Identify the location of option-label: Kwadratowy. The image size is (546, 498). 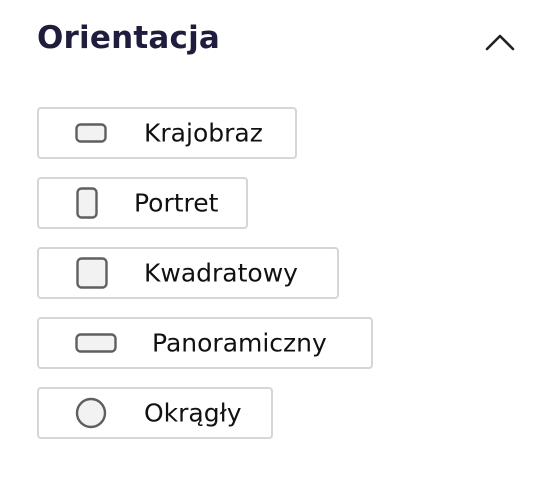
(221, 273).